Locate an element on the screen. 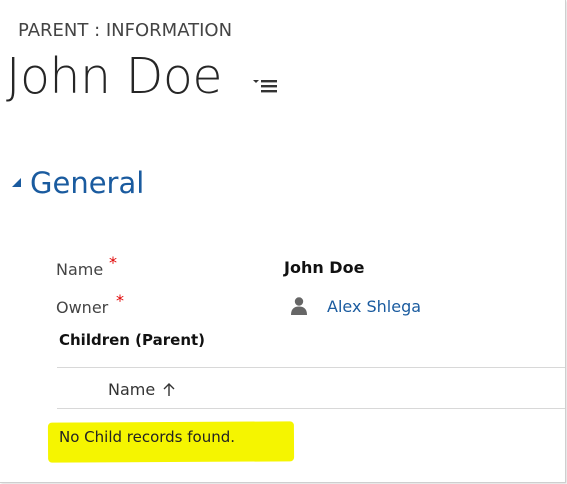 This screenshot has height=484, width=567. name-required-marker: * is located at coordinates (113, 262).